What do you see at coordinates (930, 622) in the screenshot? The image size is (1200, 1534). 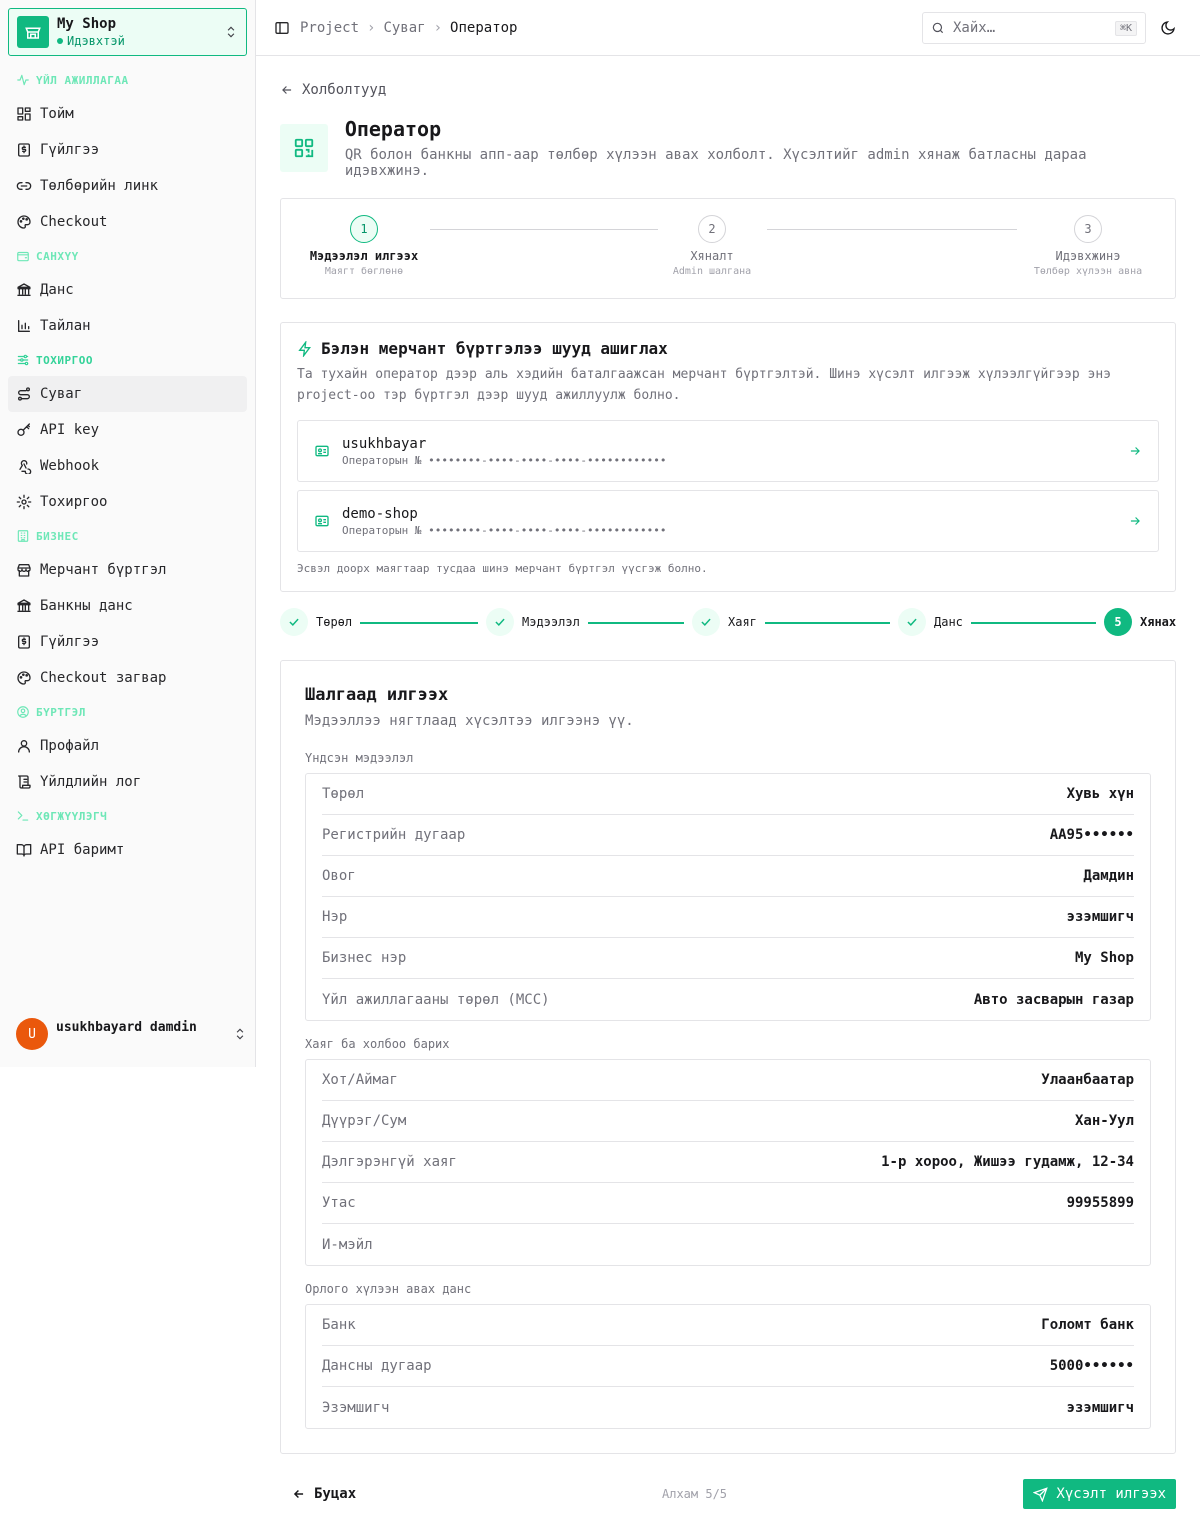 I see `wizard-step-account: Данс` at bounding box center [930, 622].